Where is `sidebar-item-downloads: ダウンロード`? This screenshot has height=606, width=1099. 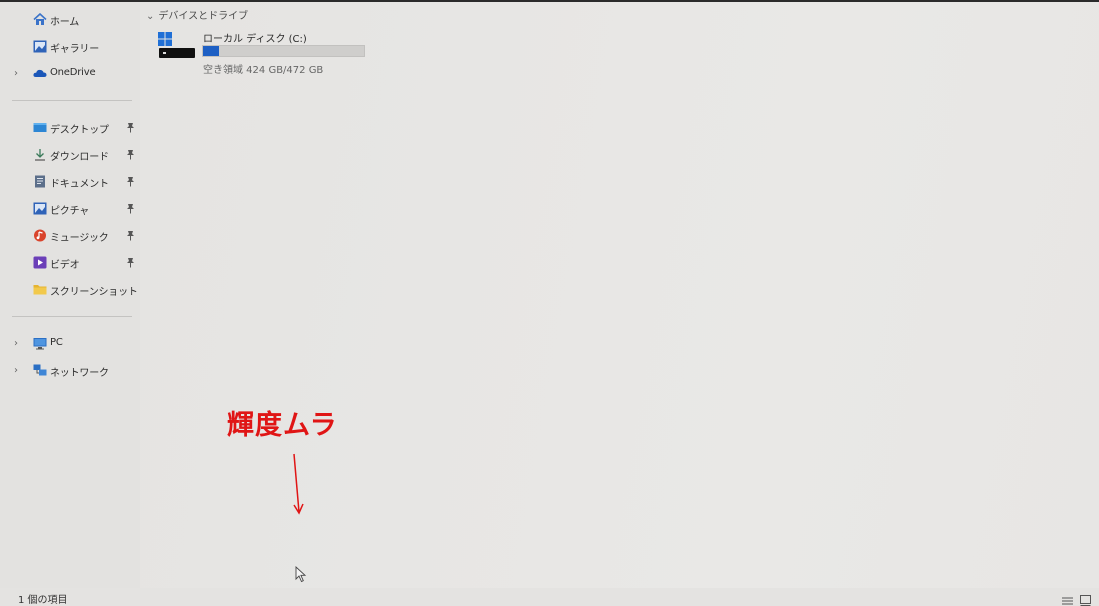 sidebar-item-downloads: ダウンロード is located at coordinates (70, 155).